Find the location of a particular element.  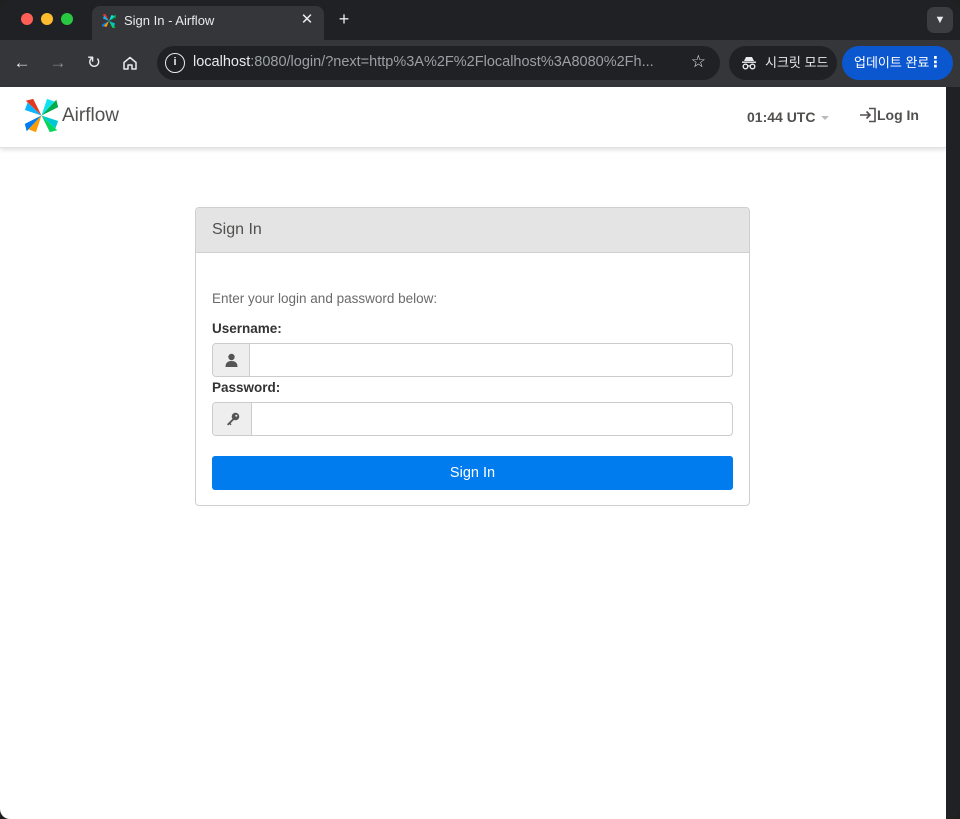

update-label: 업데이트 완료 is located at coordinates (892, 62).